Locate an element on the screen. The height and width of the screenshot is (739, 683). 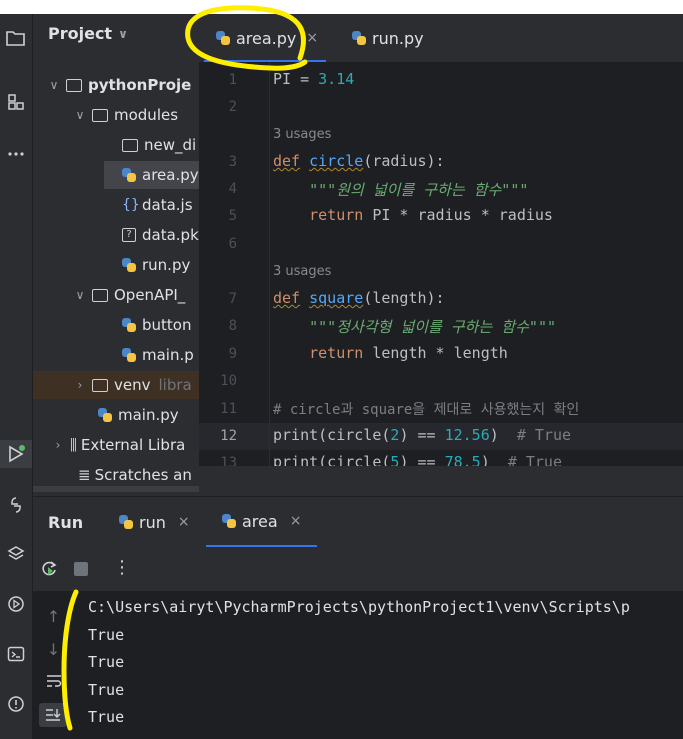
json-file-icon: {} is located at coordinates (131, 205).